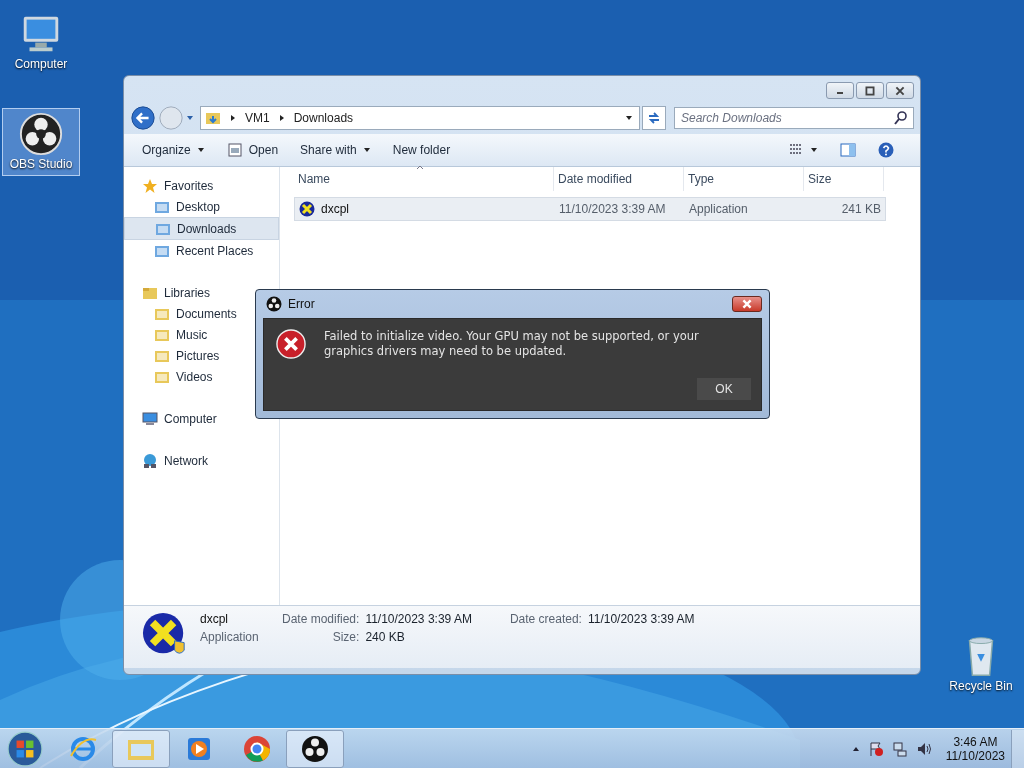  I want to click on window-icon, so click(234, 150).